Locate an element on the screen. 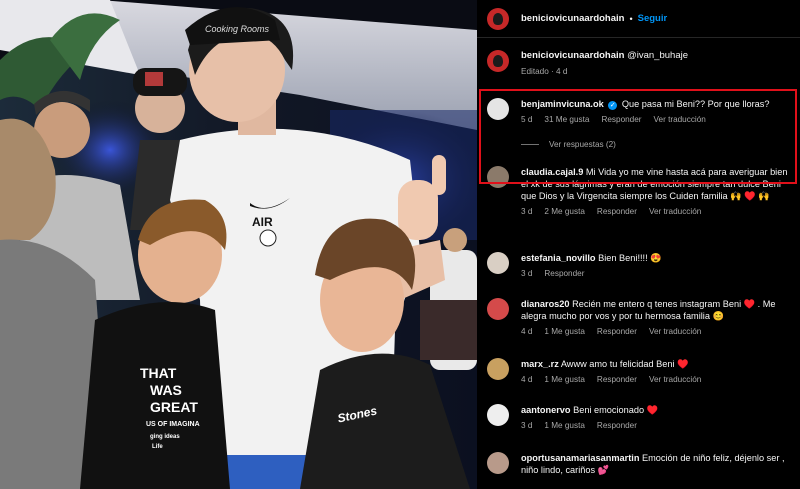  kid1-shirt-line6: Life is located at coordinates (157, 447).